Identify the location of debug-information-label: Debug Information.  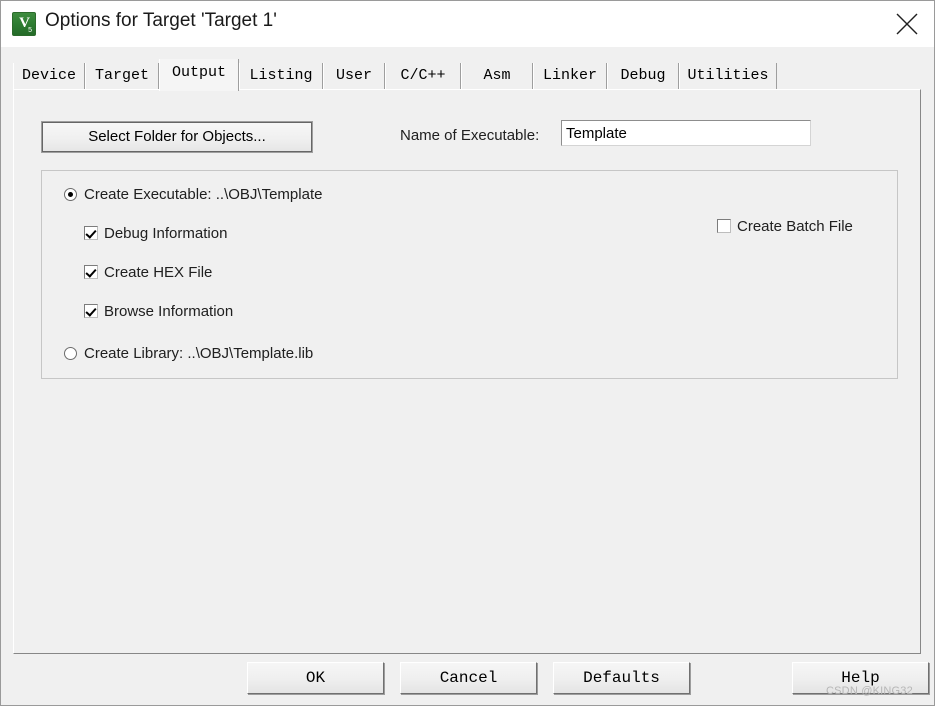
(166, 233).